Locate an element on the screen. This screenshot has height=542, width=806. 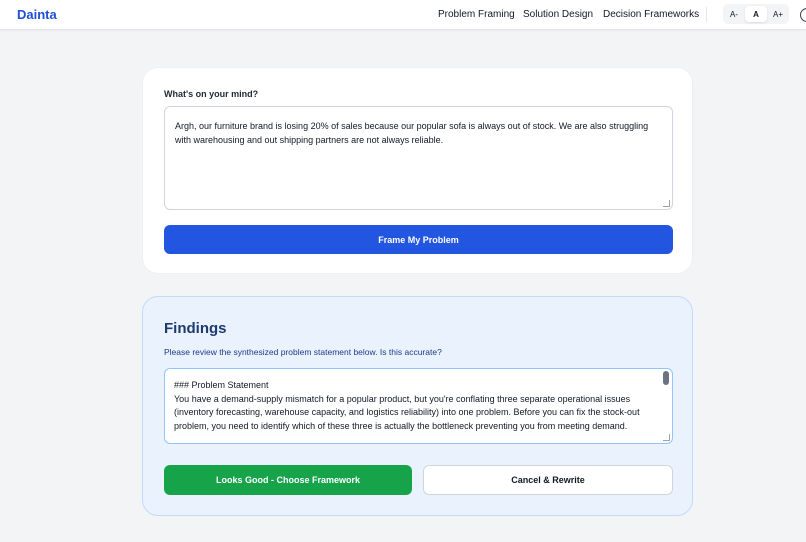
brand-logo: Dainta is located at coordinates (37, 14).